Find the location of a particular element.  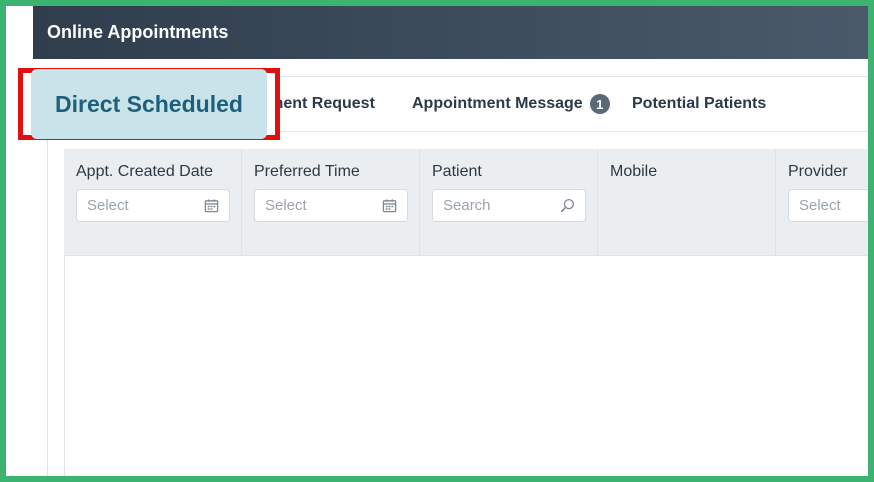

app-header: Online Appointments is located at coordinates (450, 32).